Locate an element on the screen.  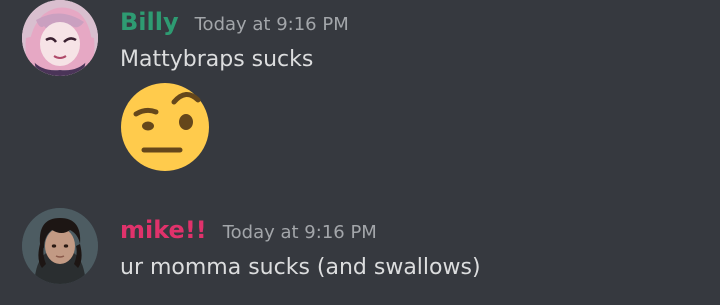
username: mike!! is located at coordinates (163, 230).